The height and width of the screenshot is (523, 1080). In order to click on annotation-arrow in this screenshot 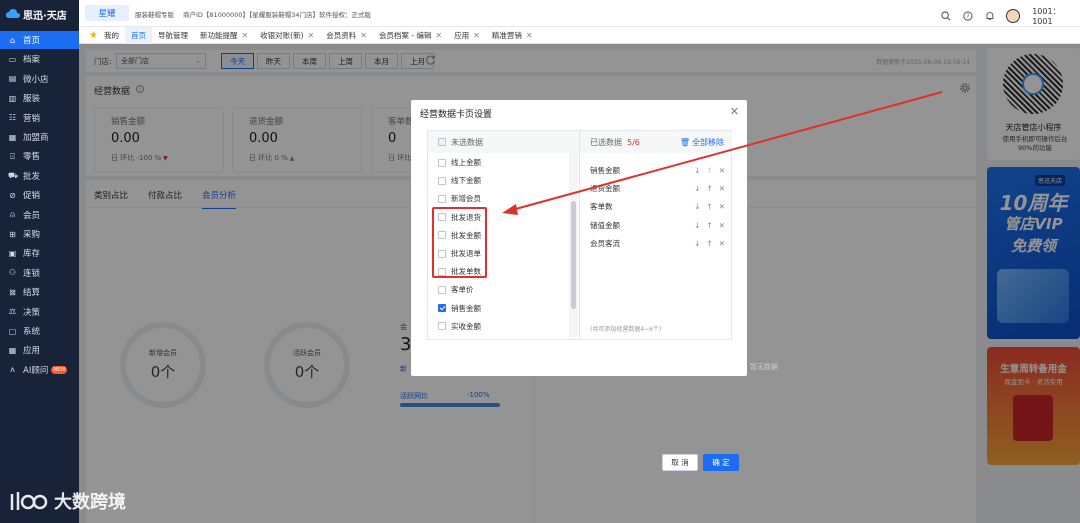, I will do `click(722, 153)`.